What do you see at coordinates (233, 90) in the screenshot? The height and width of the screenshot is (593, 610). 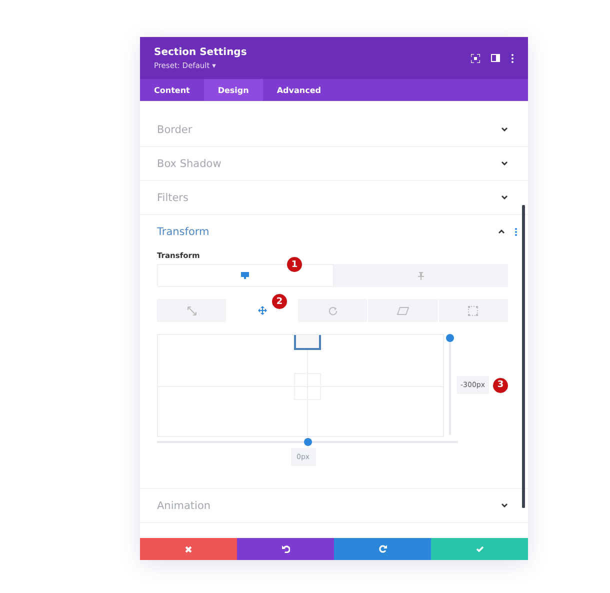 I see `tab: Design` at bounding box center [233, 90].